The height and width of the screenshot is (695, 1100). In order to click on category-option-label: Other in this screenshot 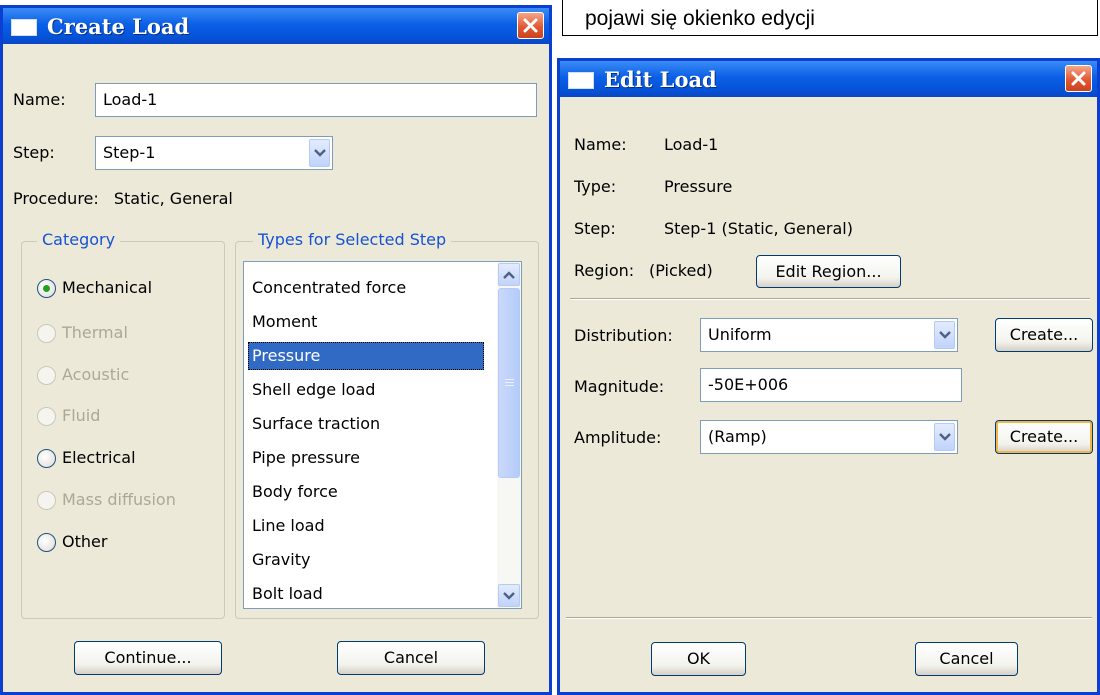, I will do `click(85, 541)`.